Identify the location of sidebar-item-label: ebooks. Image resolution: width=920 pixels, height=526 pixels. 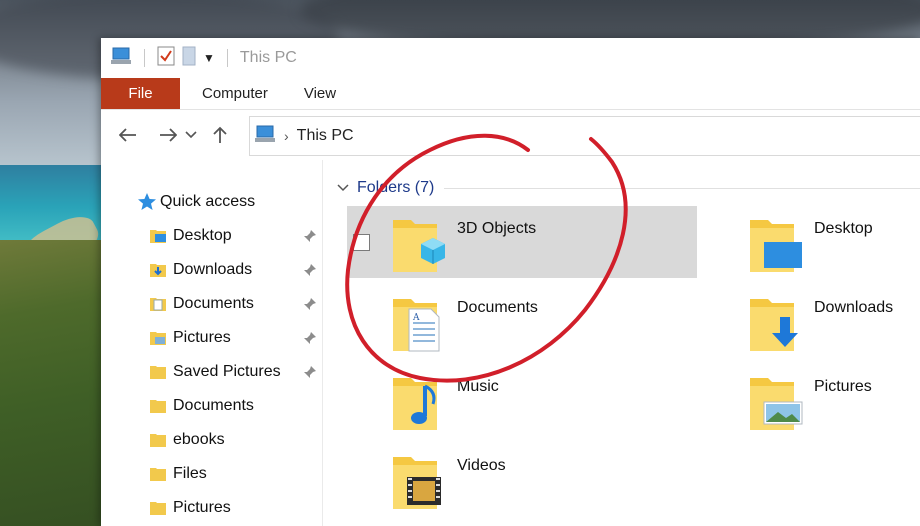
(199, 439).